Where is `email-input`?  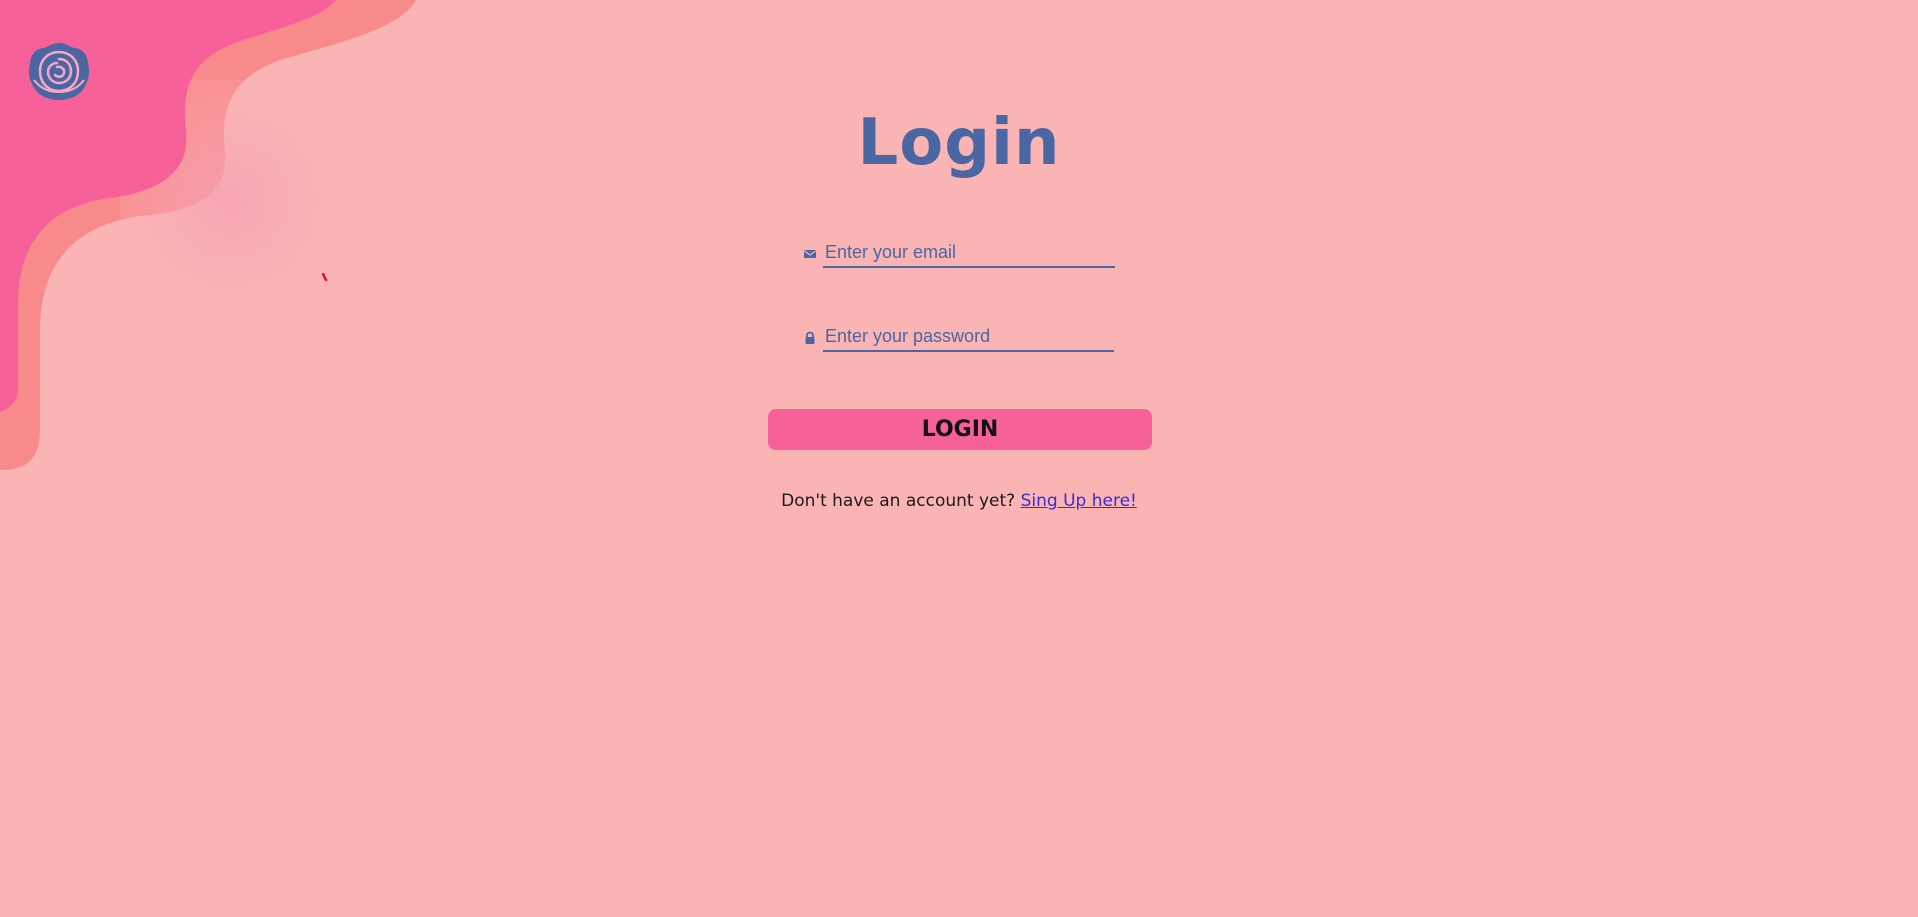 email-input is located at coordinates (969, 253).